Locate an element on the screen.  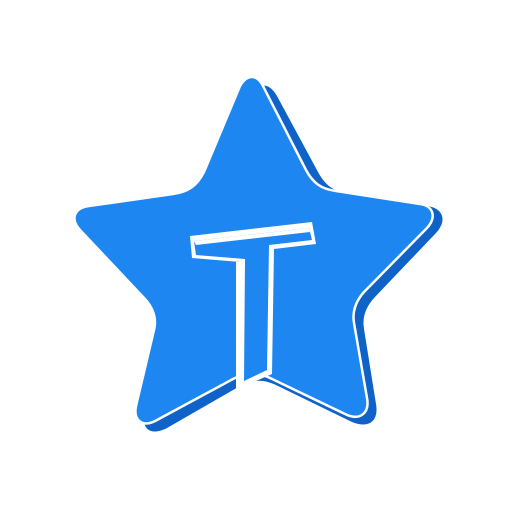
t-stem-crease is located at coordinates (238, 326).